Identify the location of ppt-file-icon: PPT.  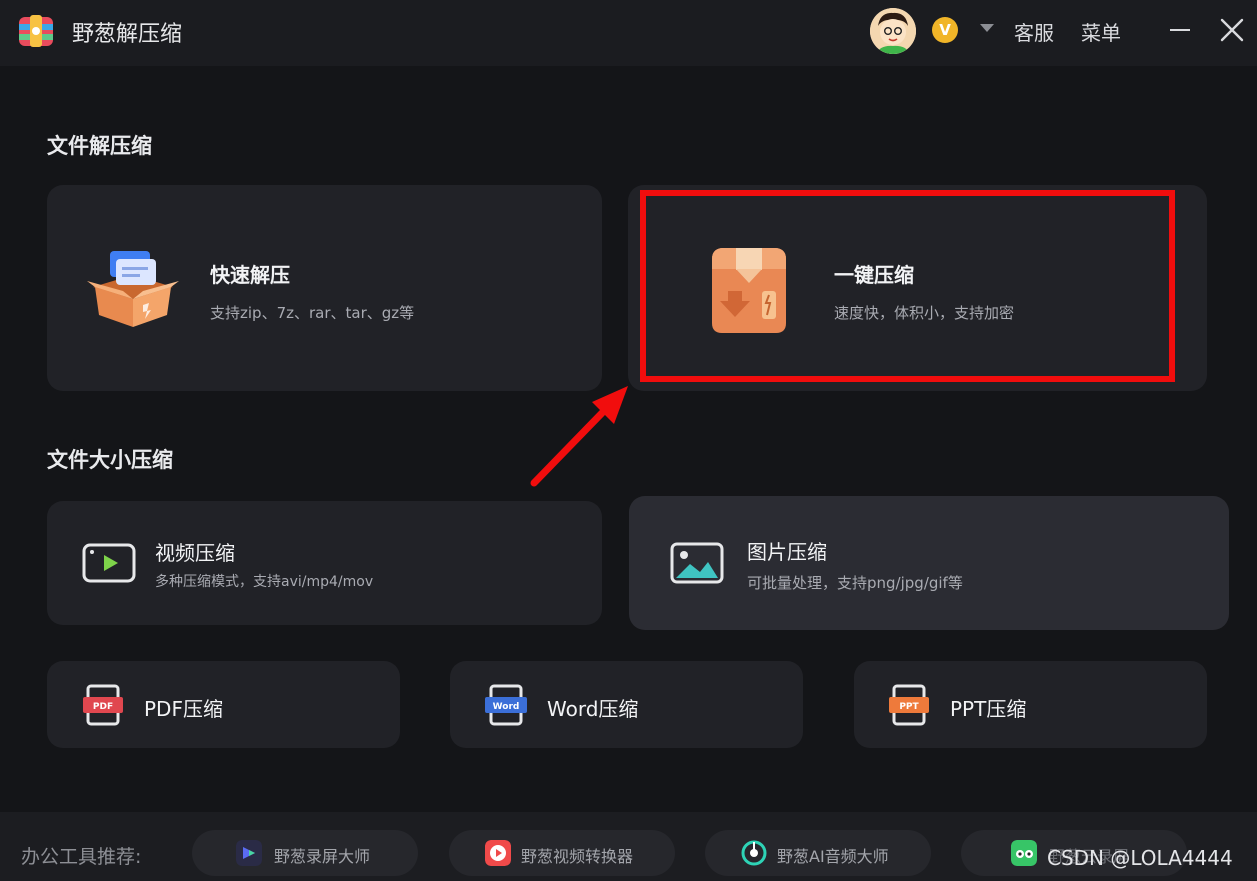
(909, 705).